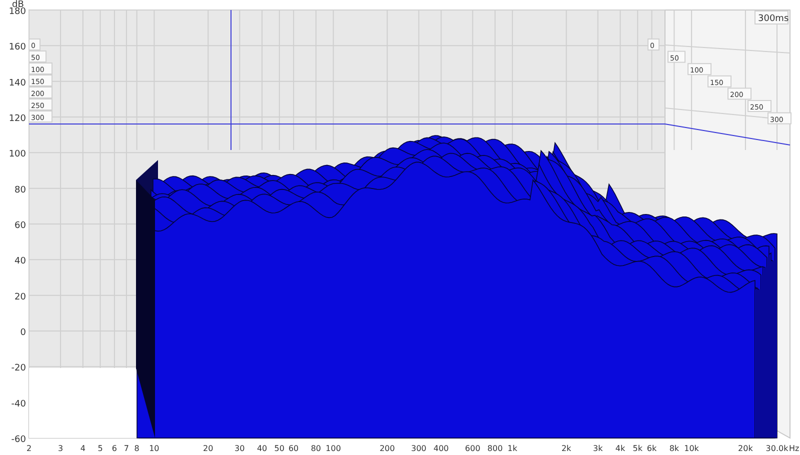 The width and height of the screenshot is (800, 455). Describe the element at coordinates (598, 448) in the screenshot. I see `x-tick-label: 3k` at that location.